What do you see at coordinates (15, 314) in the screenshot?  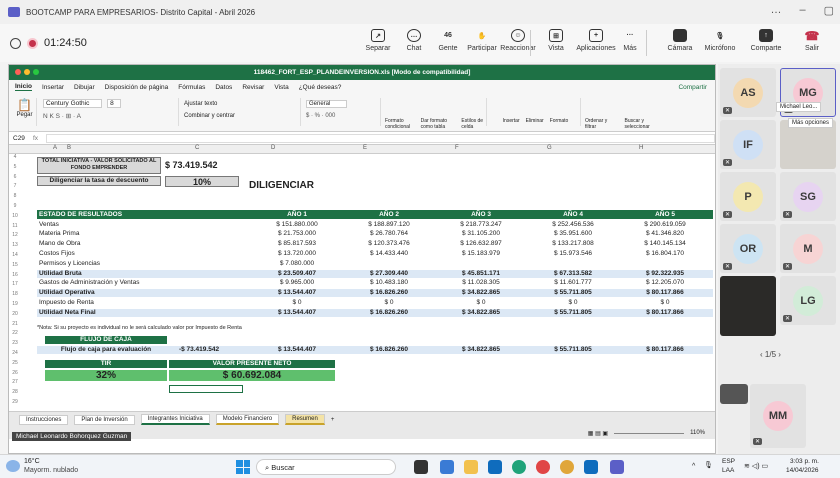 I see `row-number: 20` at bounding box center [15, 314].